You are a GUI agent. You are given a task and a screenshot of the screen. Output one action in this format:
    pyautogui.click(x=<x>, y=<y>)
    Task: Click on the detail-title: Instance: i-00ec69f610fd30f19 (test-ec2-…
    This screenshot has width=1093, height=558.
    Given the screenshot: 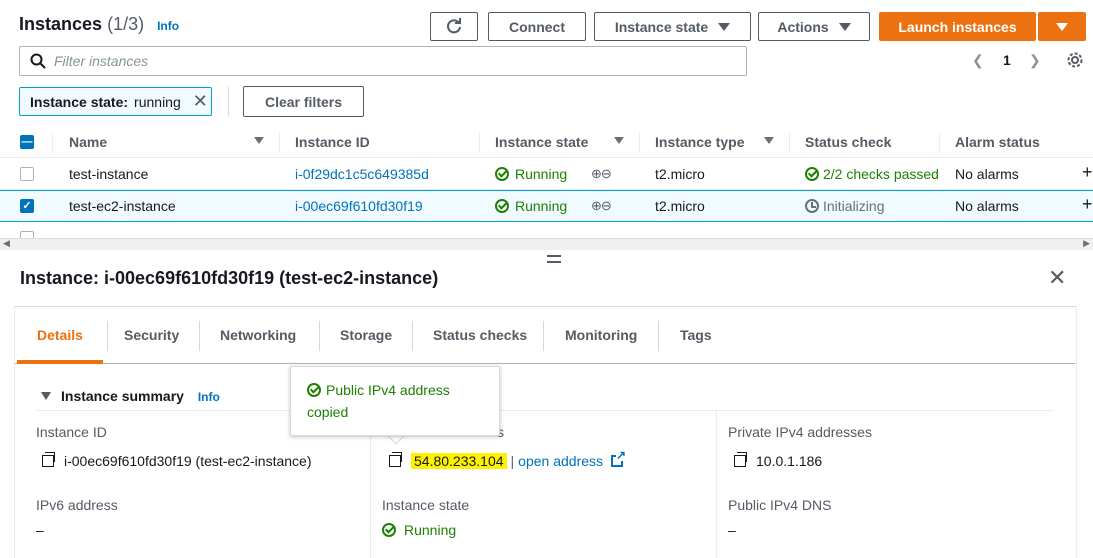 What is the action you would take?
    pyautogui.click(x=229, y=278)
    